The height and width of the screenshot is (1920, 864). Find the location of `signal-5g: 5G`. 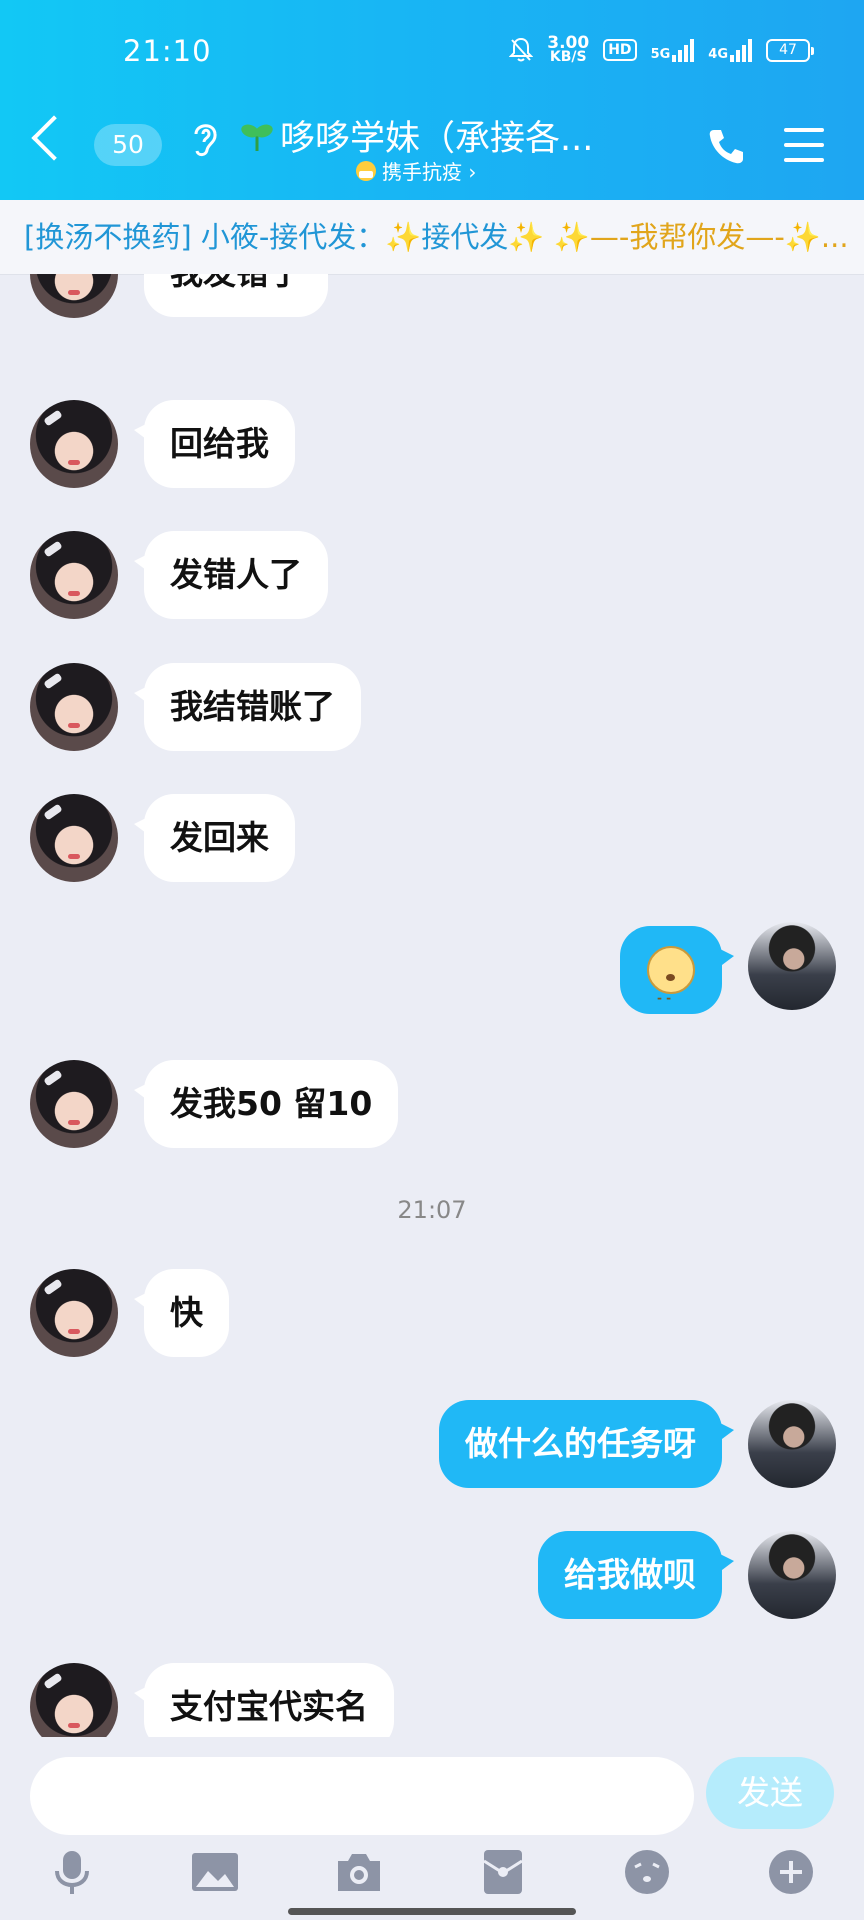

signal-5g: 5G is located at coordinates (673, 50).